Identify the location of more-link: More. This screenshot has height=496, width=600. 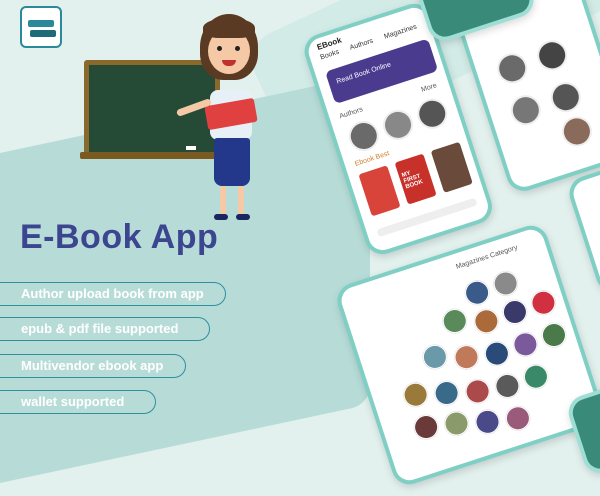
(428, 88).